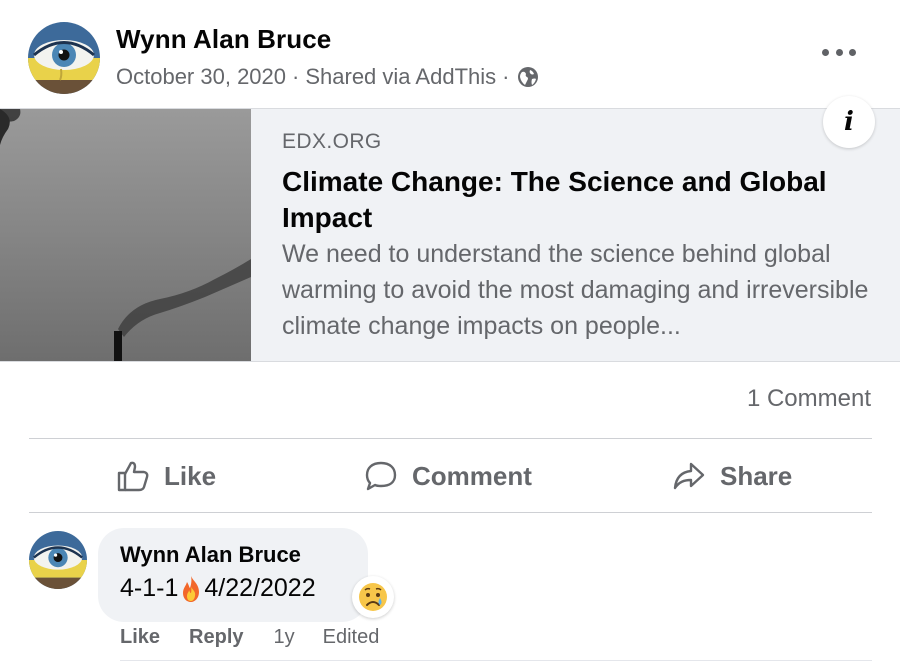 This screenshot has width=900, height=662. Describe the element at coordinates (191, 589) in the screenshot. I see `fire-emoji-icon` at that location.